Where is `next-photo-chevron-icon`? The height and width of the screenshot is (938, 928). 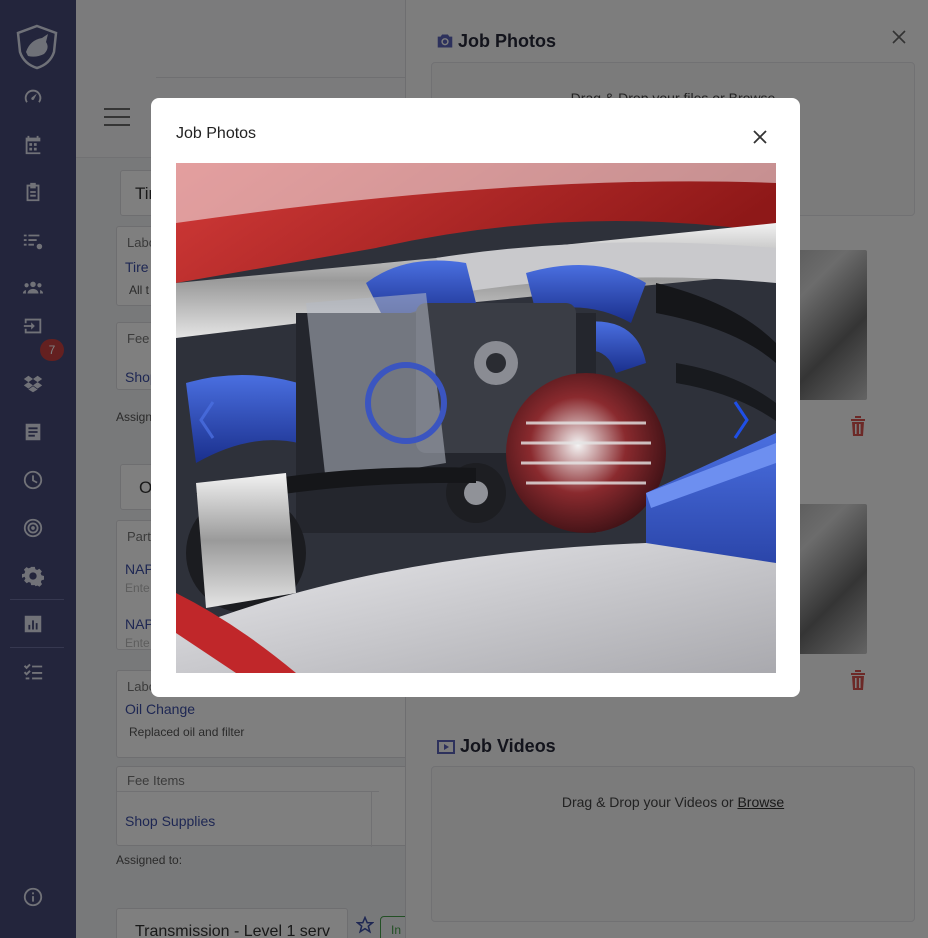 next-photo-chevron-icon is located at coordinates (741, 420).